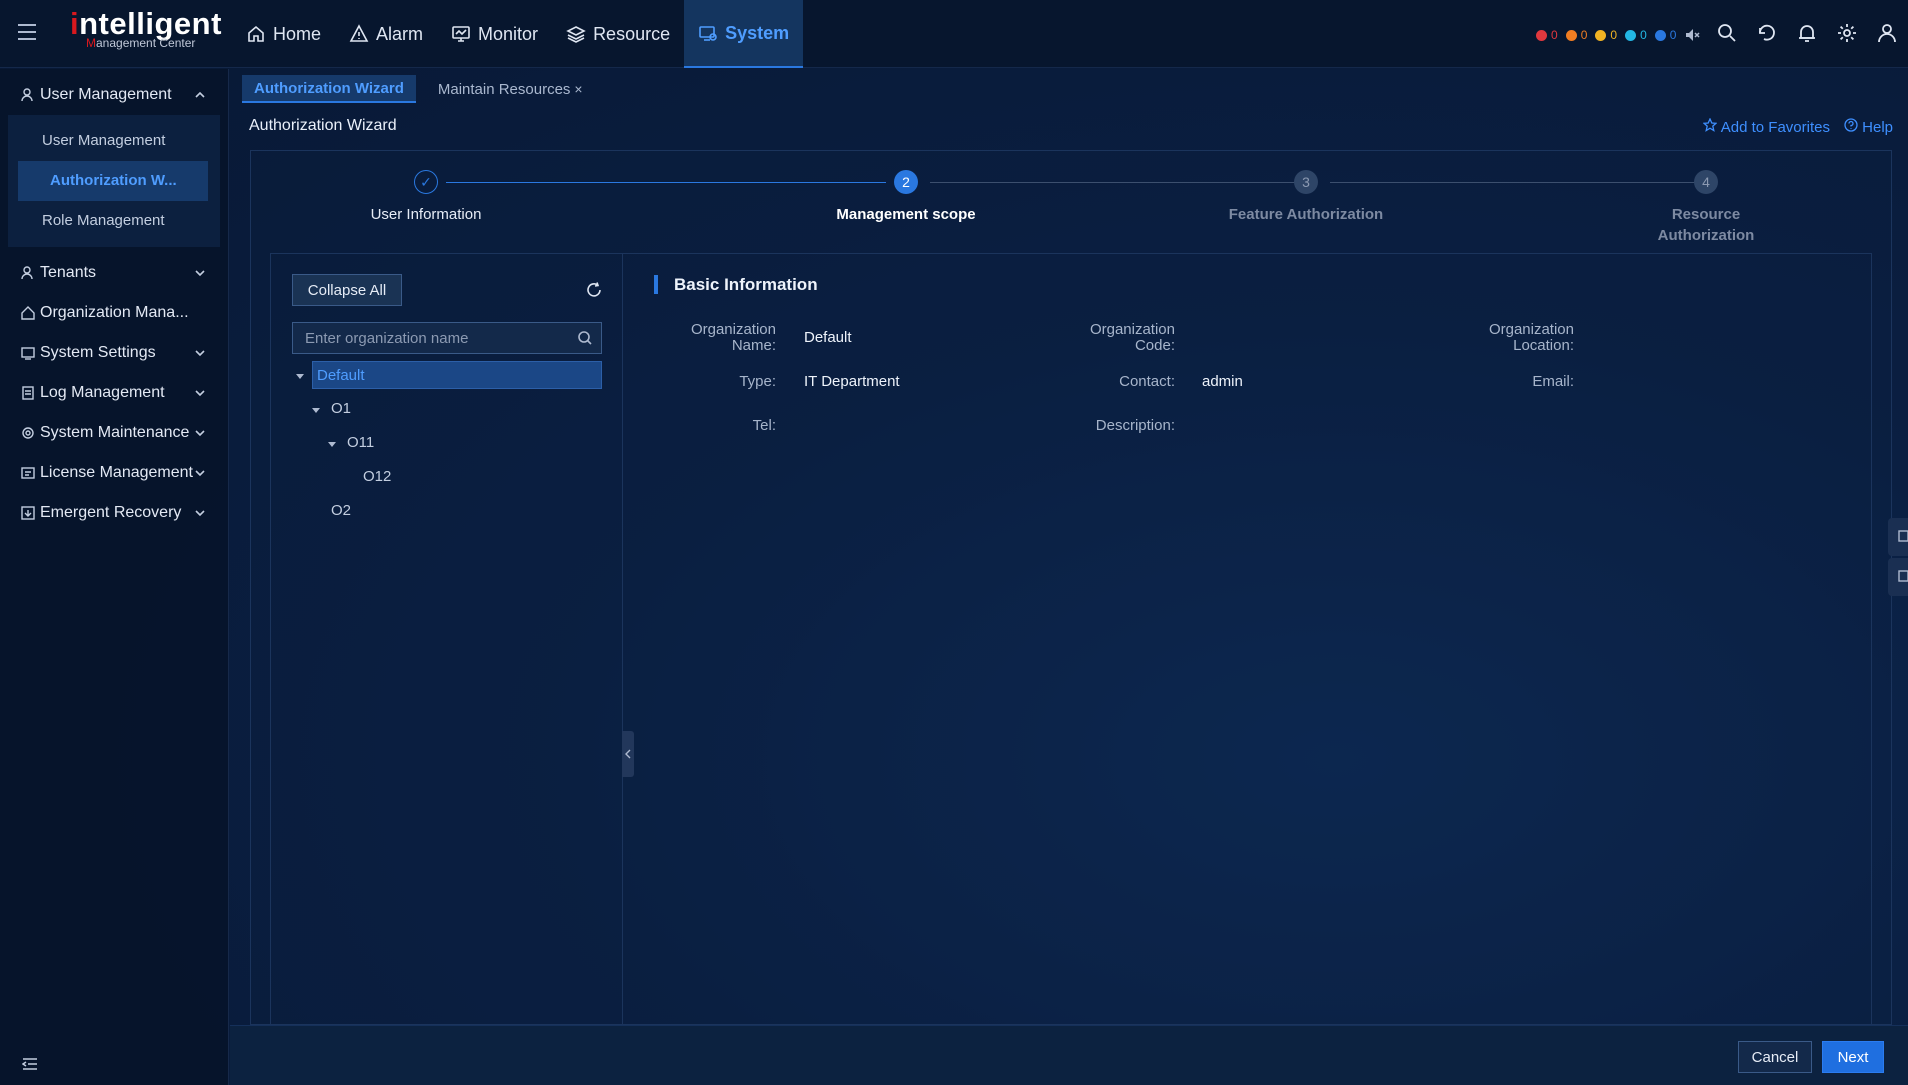 This screenshot has height=1085, width=1908. Describe the element at coordinates (733, 337) in the screenshot. I see `organization-name-label: Organization Name:` at that location.